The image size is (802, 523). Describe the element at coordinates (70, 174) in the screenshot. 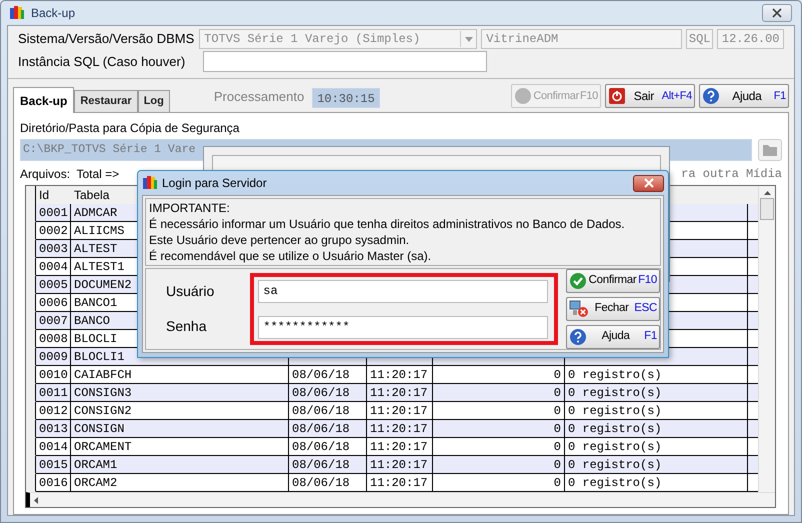

I see `files-label: Arquivos: Total =>` at that location.